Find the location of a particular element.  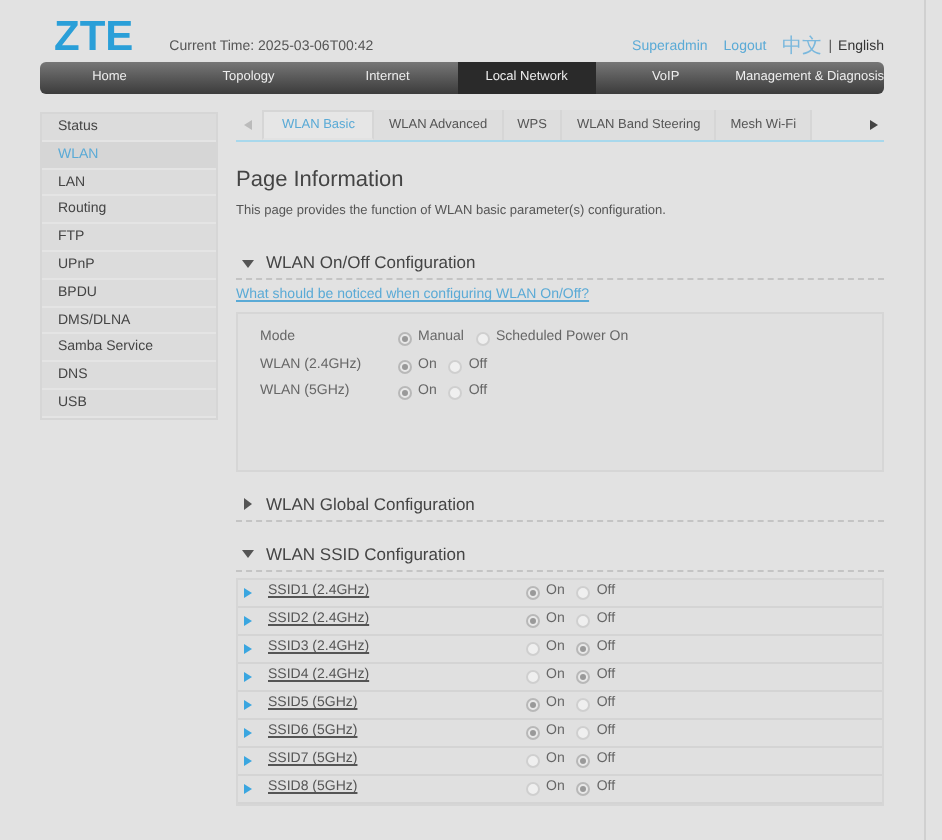

section-header: WLAN SSID Configuration is located at coordinates (560, 555).